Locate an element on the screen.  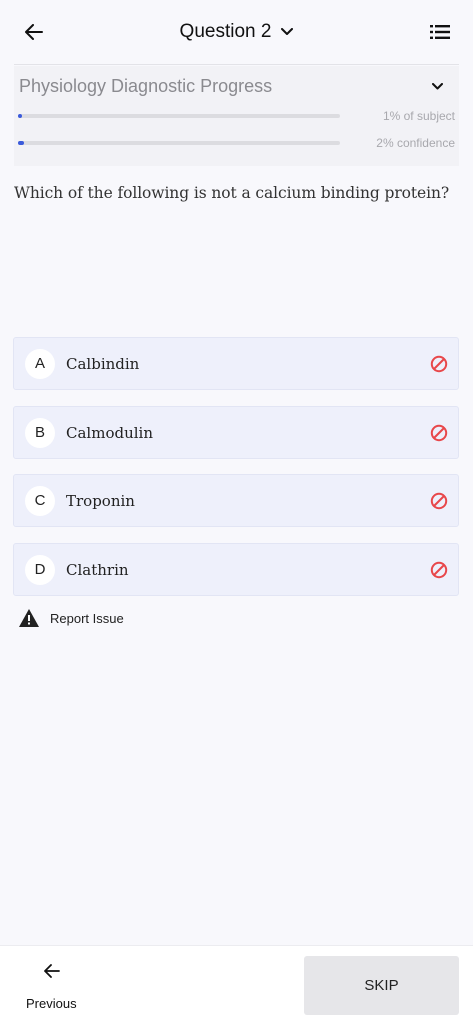
option-letter: C is located at coordinates (40, 500).